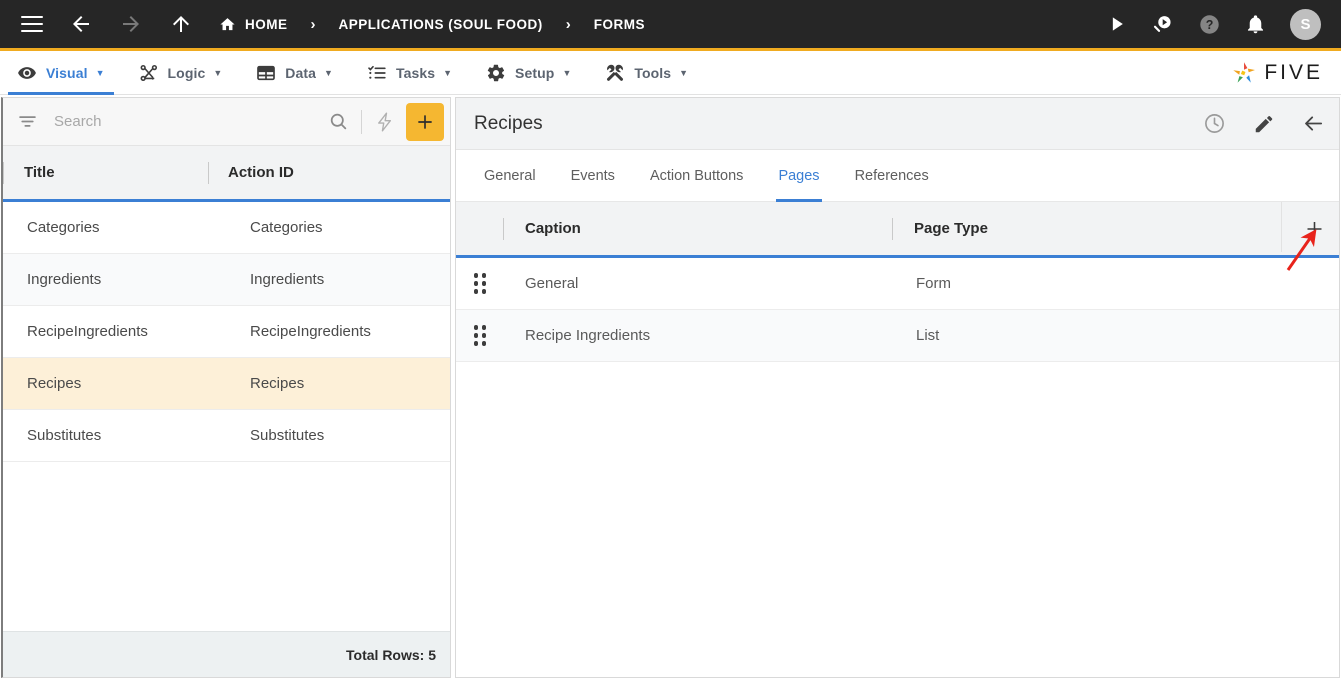 This screenshot has width=1341, height=679. I want to click on cell-title: Ingredients, so click(64, 279).